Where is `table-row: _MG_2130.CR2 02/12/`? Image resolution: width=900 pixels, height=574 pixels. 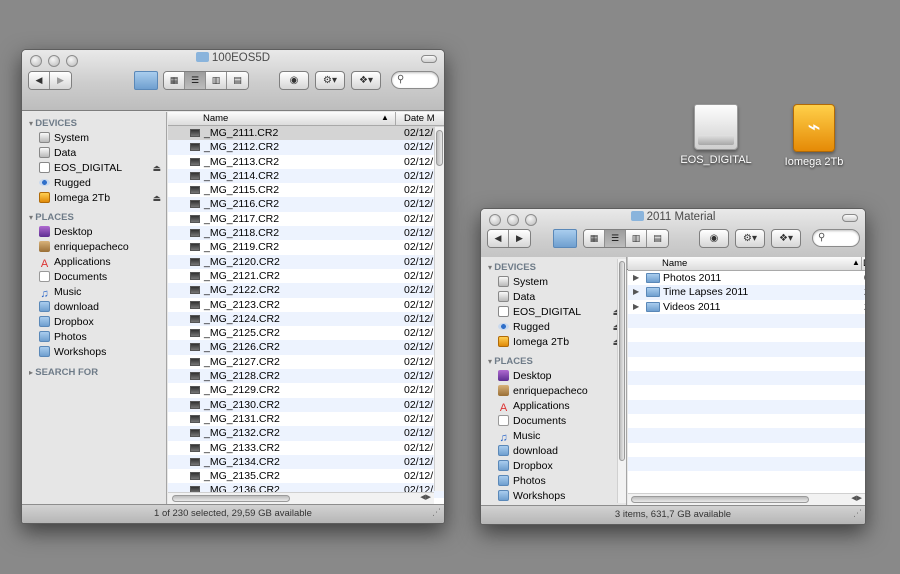 table-row: _MG_2130.CR2 02/12/ is located at coordinates (306, 404).